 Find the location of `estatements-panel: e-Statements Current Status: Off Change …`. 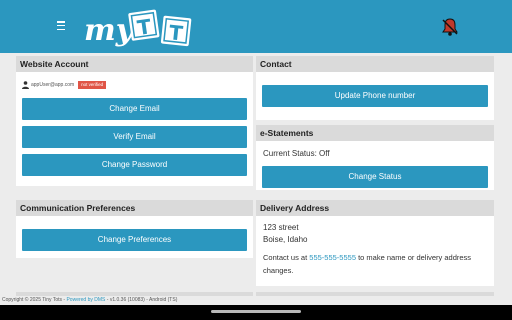

estatements-panel: e-Statements Current Status: Off Change … is located at coordinates (375, 157).